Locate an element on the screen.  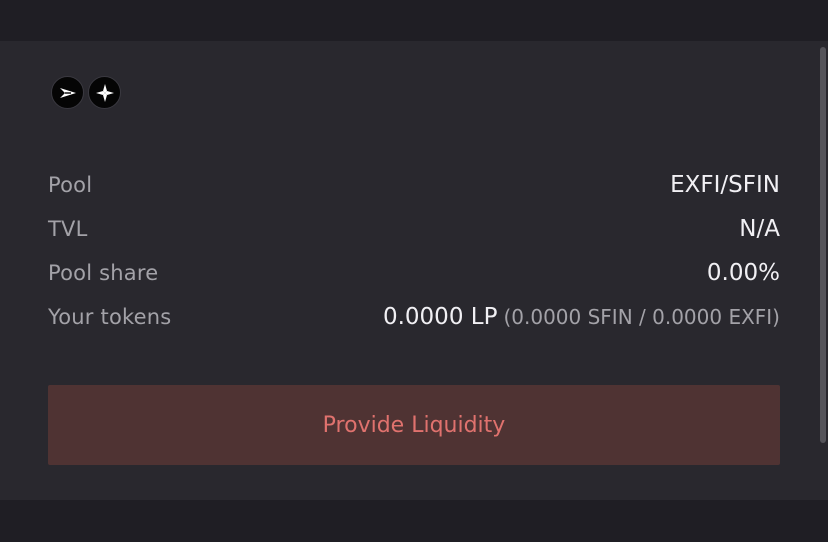
pool-value: EXFI/SFIN is located at coordinates (725, 185).